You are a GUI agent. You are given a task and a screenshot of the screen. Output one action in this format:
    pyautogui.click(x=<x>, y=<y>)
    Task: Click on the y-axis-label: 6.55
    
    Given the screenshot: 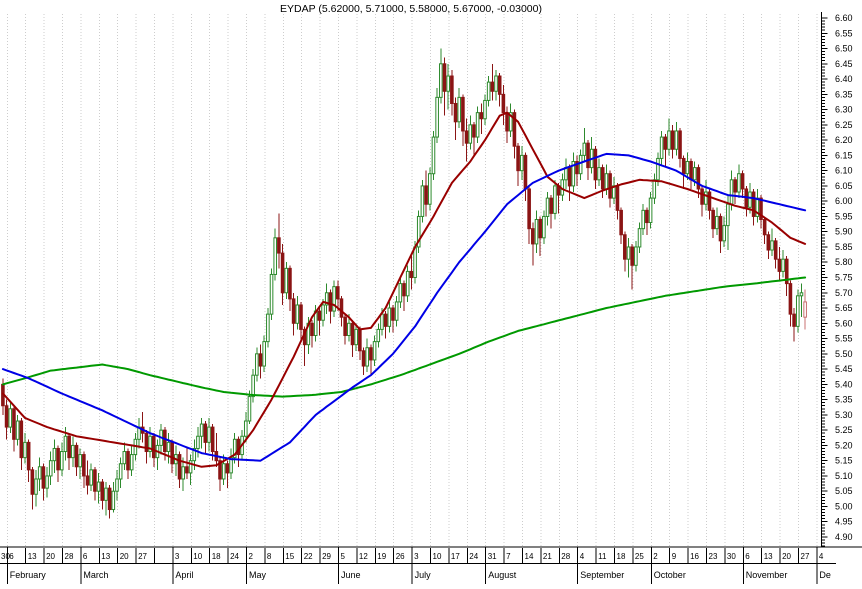 What is the action you would take?
    pyautogui.click(x=844, y=33)
    